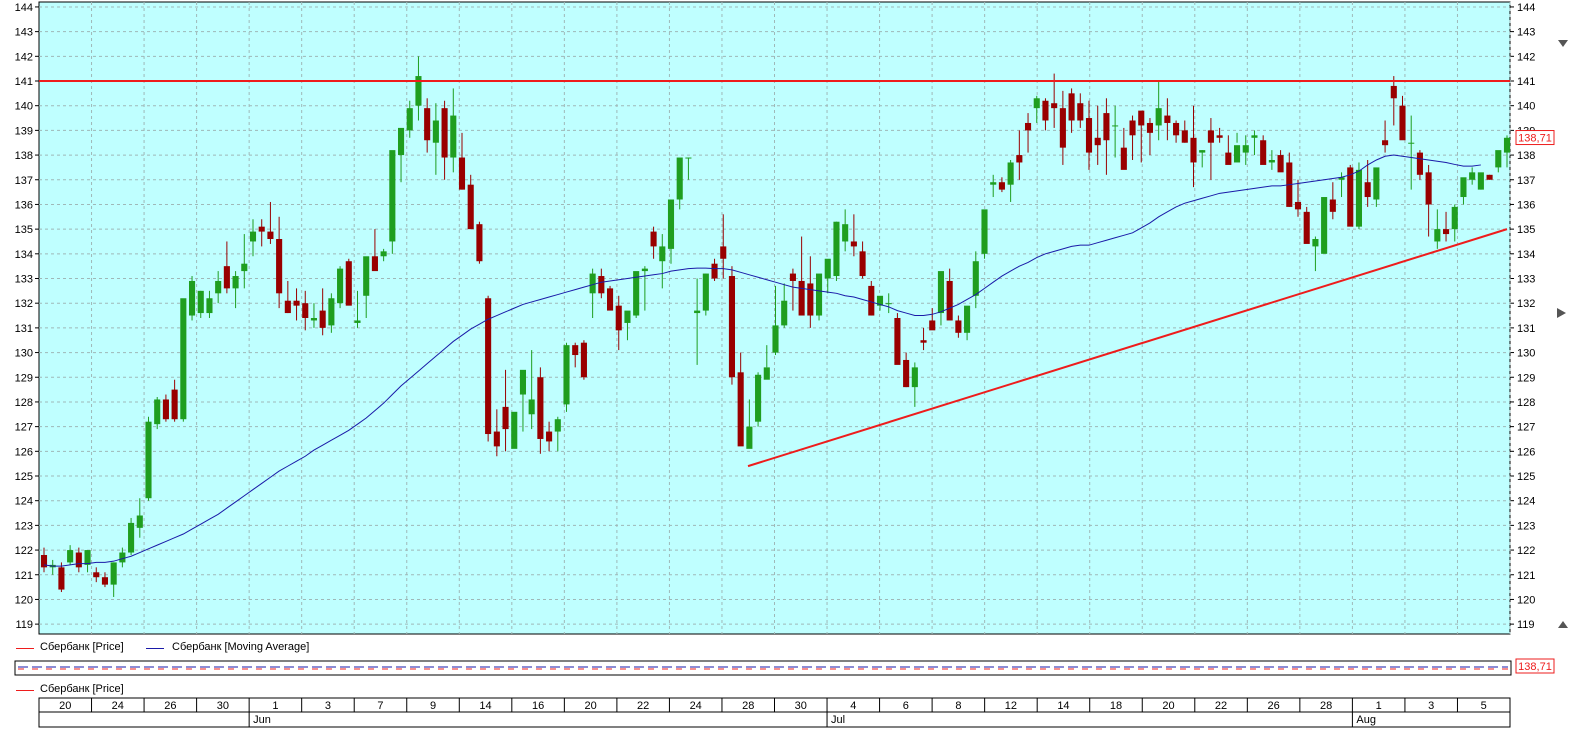 The image size is (1586, 737). Describe the element at coordinates (838, 720) in the screenshot. I see `x-month-label: Jul` at that location.